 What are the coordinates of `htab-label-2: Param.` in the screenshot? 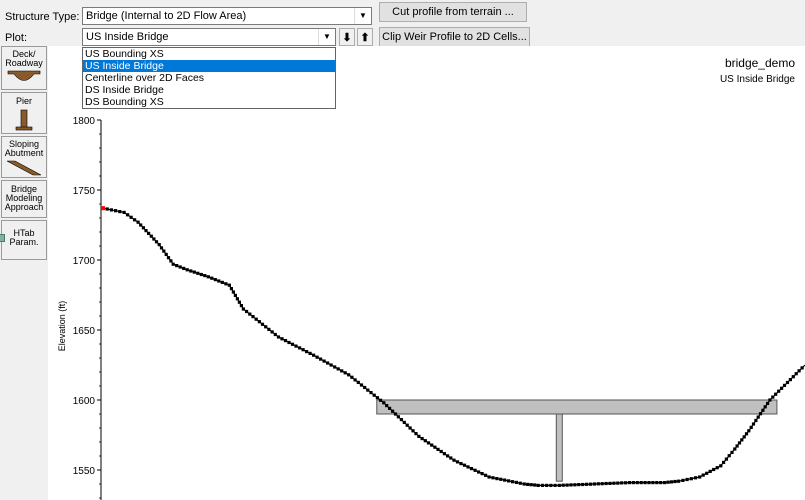 It's located at (24, 242).